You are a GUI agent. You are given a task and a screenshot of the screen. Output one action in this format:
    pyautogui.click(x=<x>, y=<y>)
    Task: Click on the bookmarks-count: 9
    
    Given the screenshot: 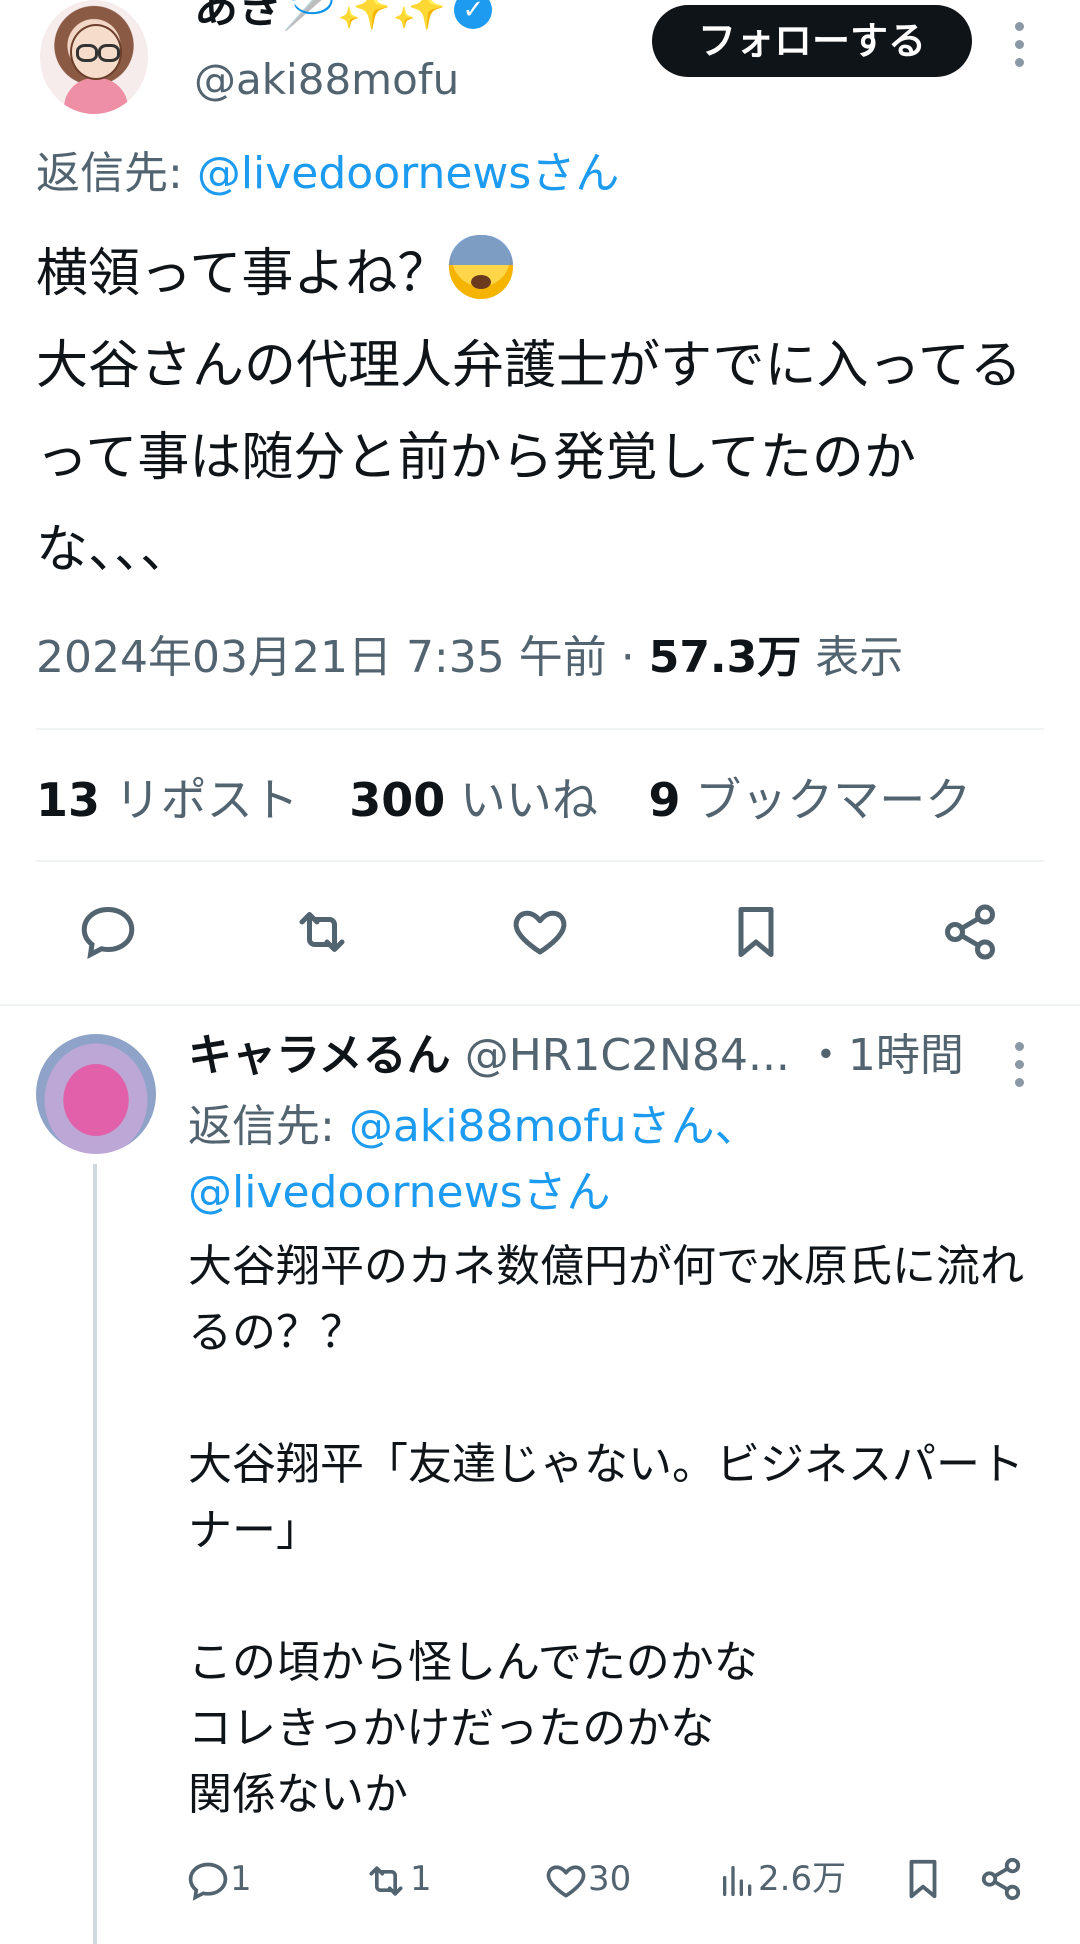 What is the action you would take?
    pyautogui.click(x=664, y=800)
    